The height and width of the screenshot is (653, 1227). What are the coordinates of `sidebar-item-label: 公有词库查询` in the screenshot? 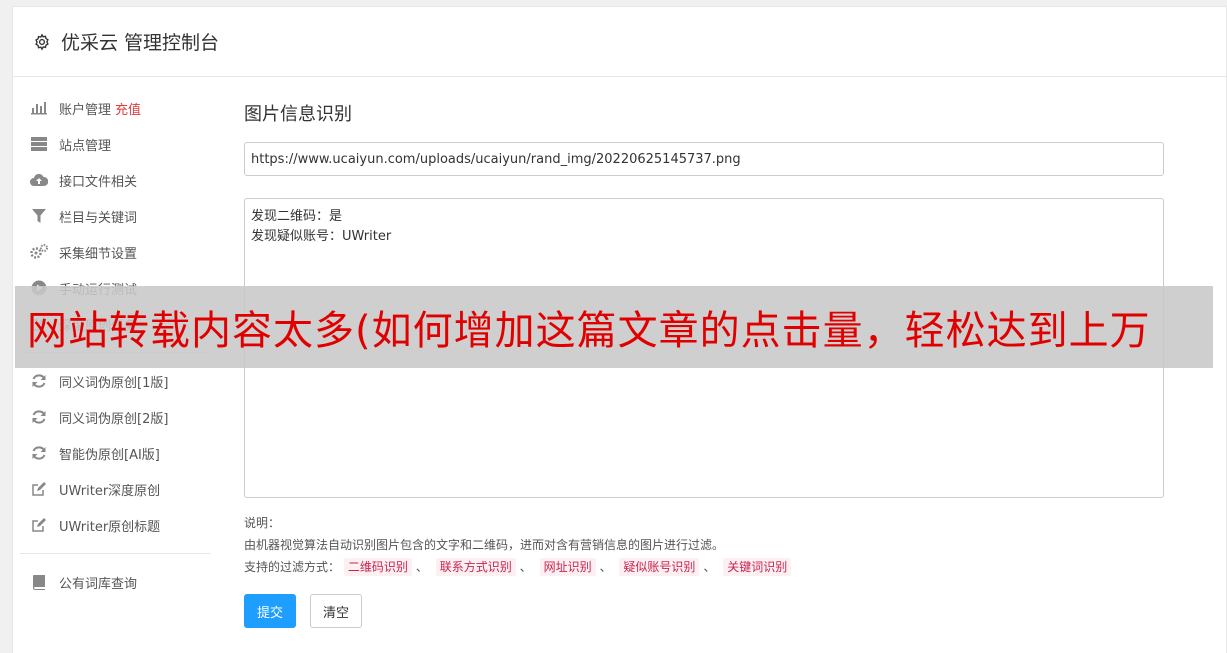 It's located at (98, 584).